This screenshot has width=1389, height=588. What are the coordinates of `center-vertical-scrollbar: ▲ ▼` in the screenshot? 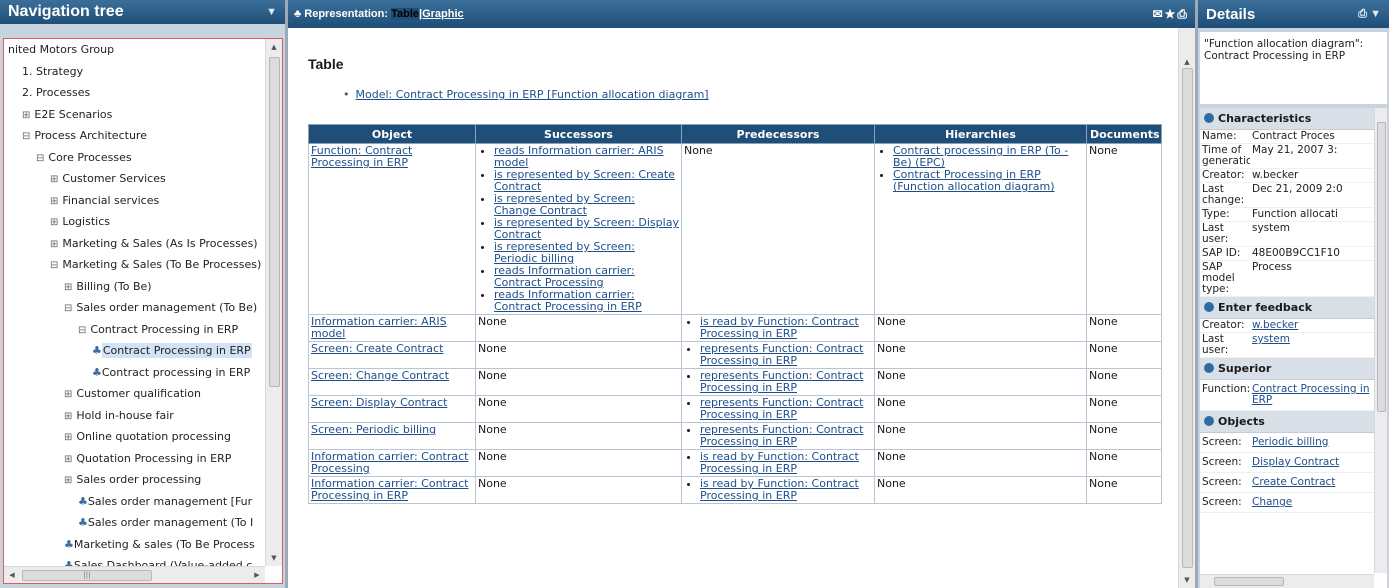 It's located at (1186, 308).